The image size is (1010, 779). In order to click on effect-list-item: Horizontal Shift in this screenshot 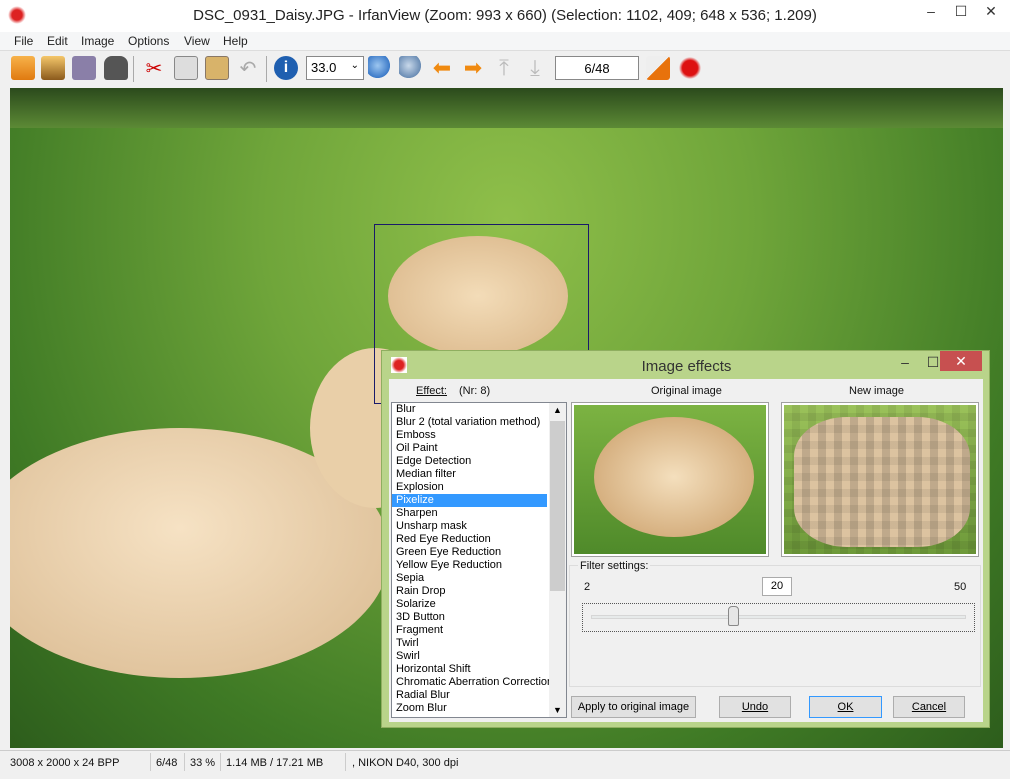, I will do `click(469, 669)`.